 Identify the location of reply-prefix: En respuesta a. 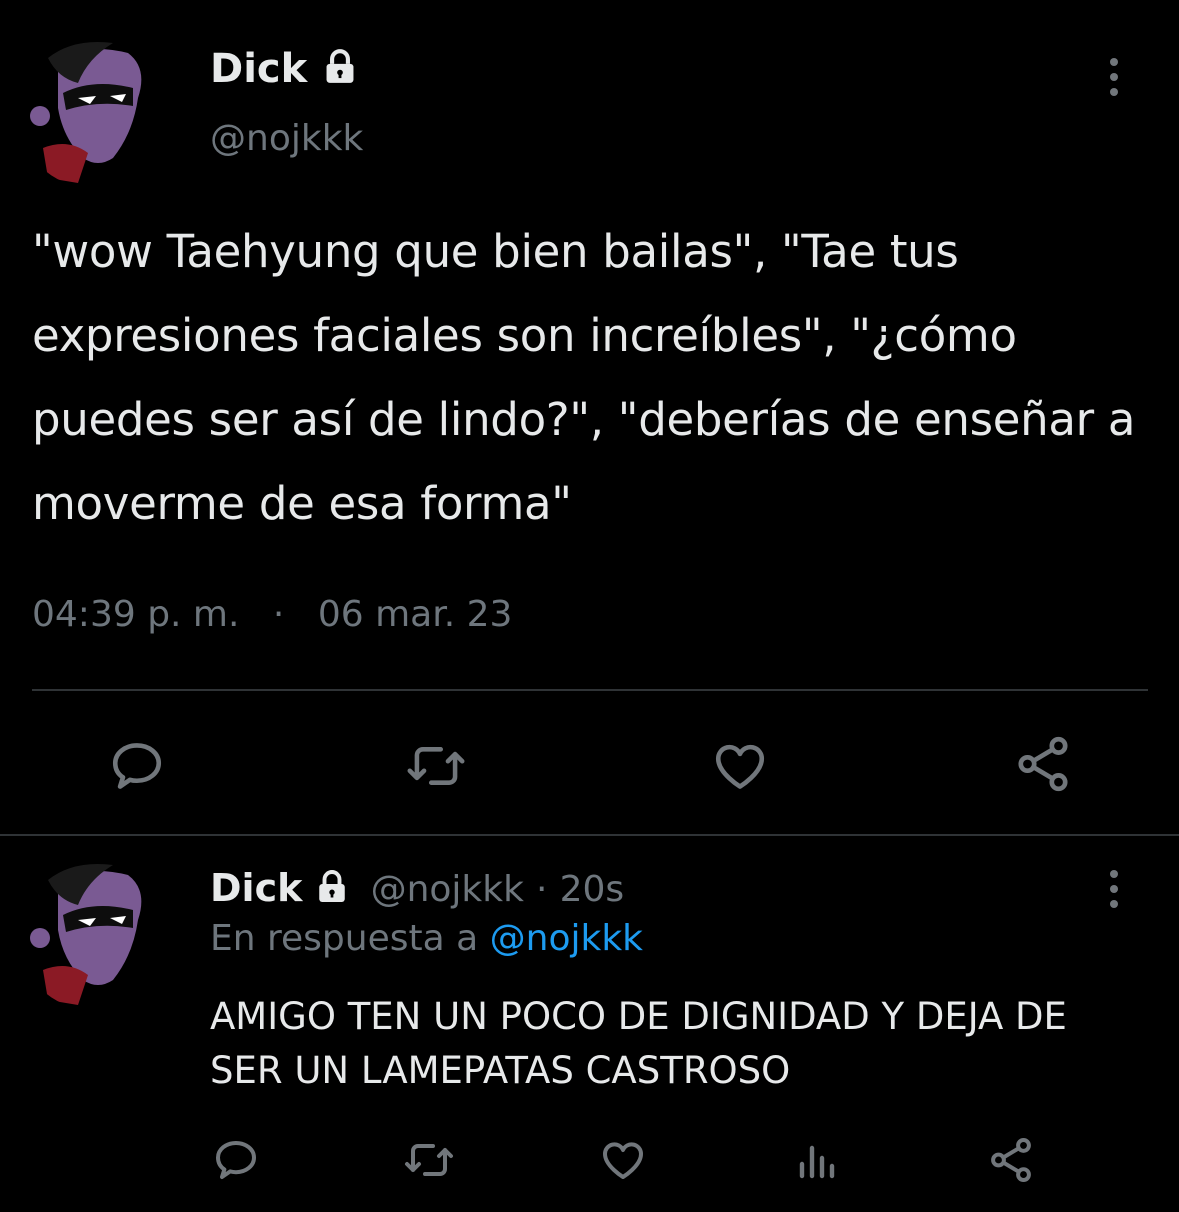
(344, 938).